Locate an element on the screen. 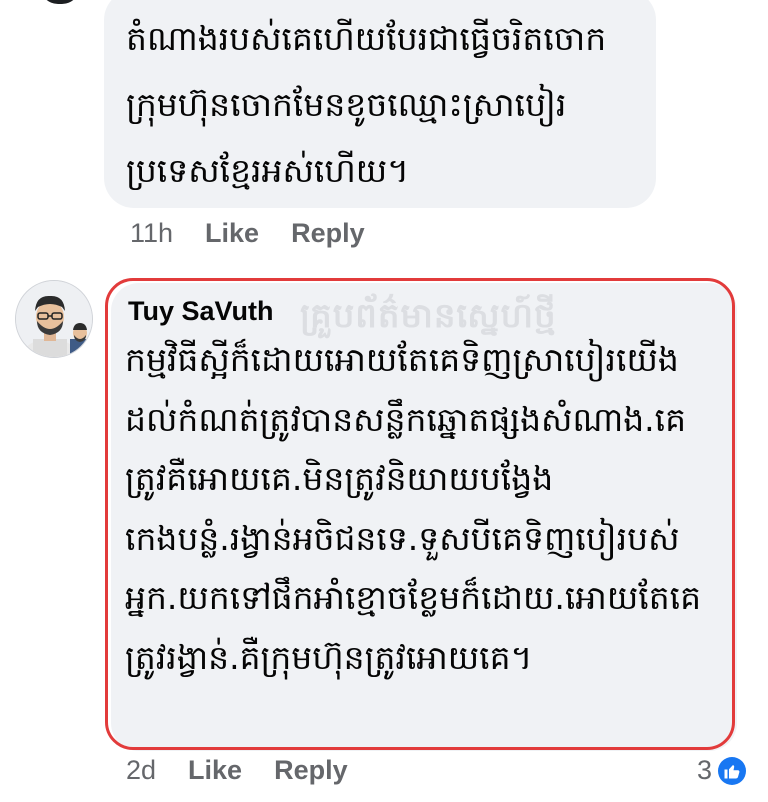 The width and height of the screenshot is (768, 802). reactions-summary: 3 is located at coordinates (721, 770).